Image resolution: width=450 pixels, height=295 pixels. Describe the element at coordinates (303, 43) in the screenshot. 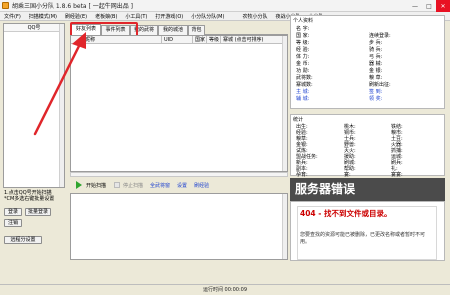

I see `profile-level: 等 级:` at that location.